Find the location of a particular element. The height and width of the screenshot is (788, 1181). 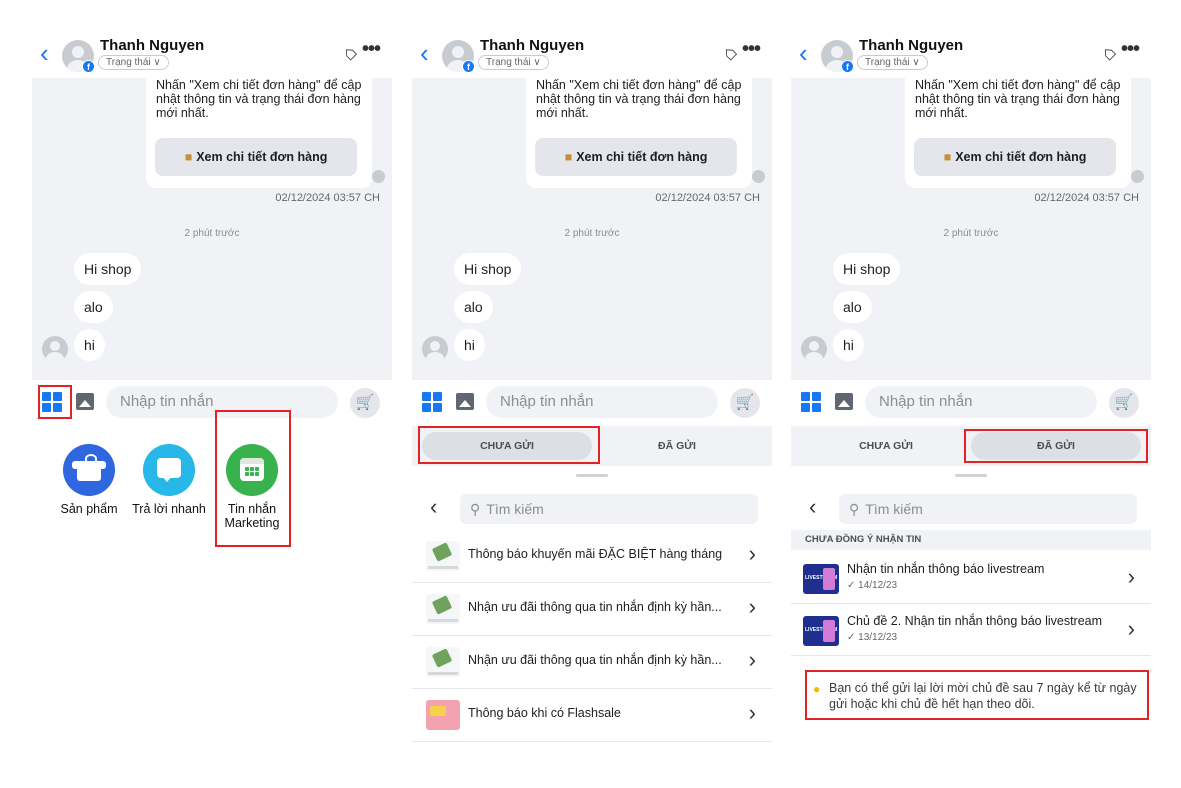

livestream-thumbnail is located at coordinates (821, 579).